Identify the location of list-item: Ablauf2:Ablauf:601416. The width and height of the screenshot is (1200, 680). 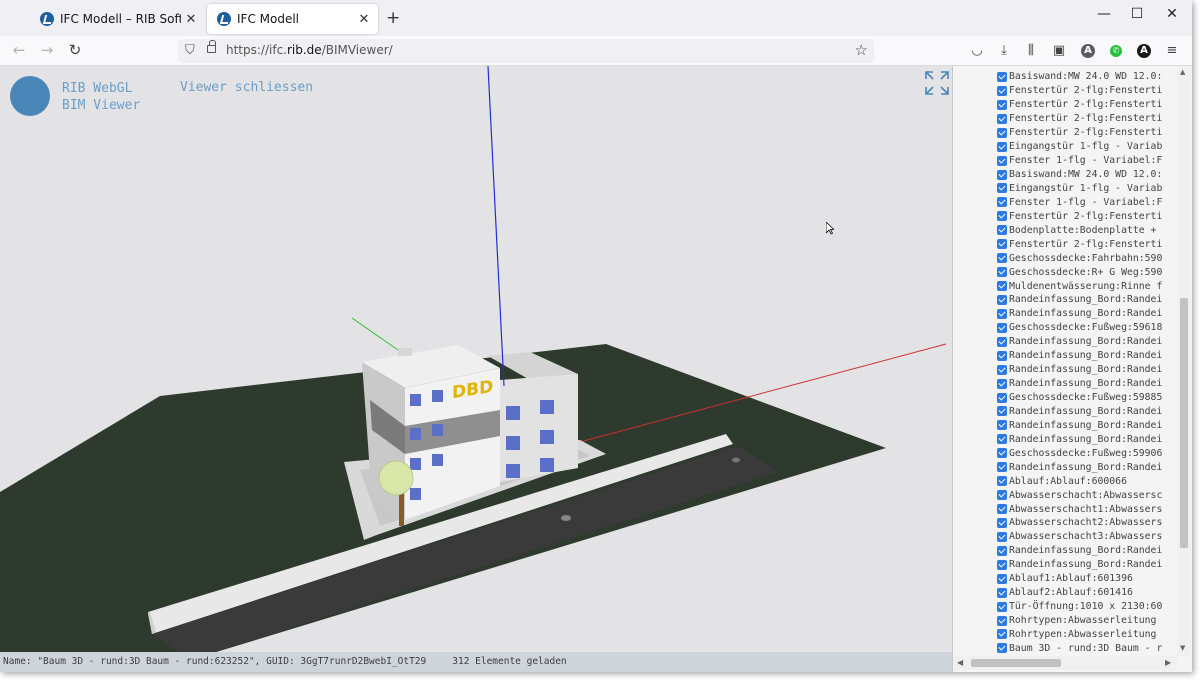
(1085, 593).